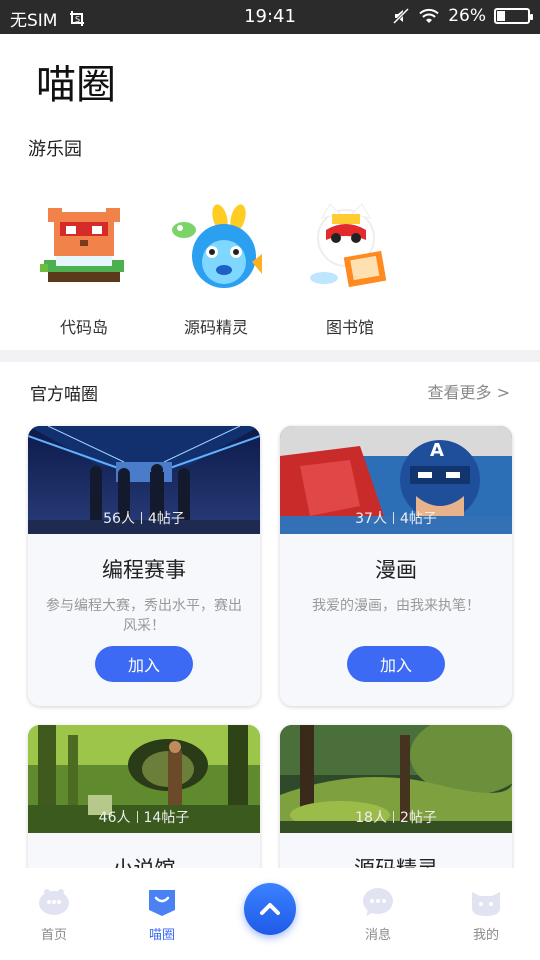 Image resolution: width=540 pixels, height=960 pixels. Describe the element at coordinates (371, 818) in the screenshot. I see `member-count: 18人` at that location.